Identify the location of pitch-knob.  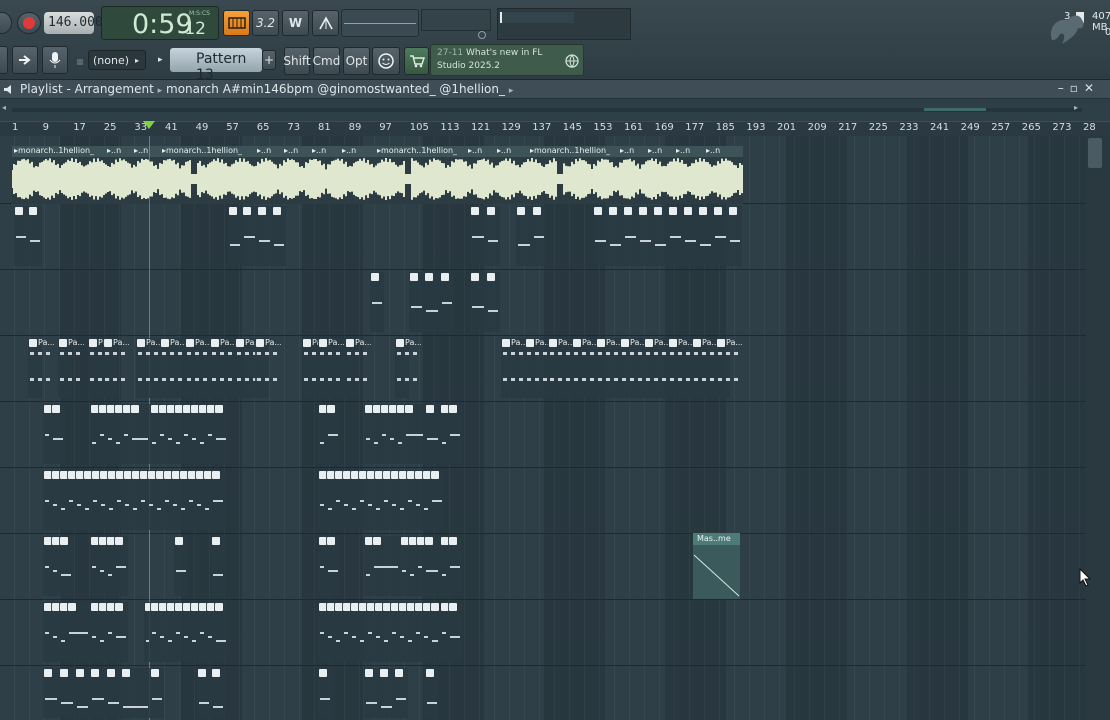
(482, 35).